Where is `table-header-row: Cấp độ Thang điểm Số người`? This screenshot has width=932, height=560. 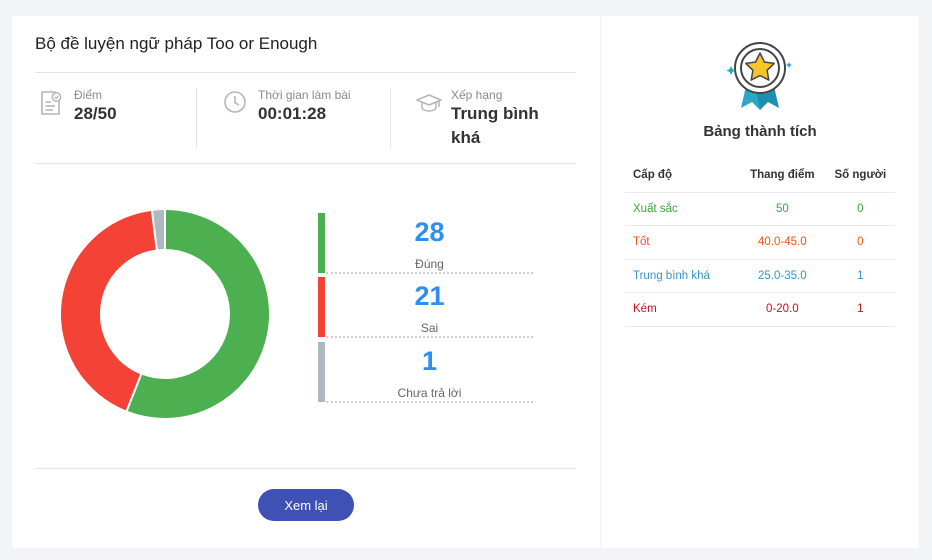 table-header-row: Cấp độ Thang điểm Số người is located at coordinates (760, 176).